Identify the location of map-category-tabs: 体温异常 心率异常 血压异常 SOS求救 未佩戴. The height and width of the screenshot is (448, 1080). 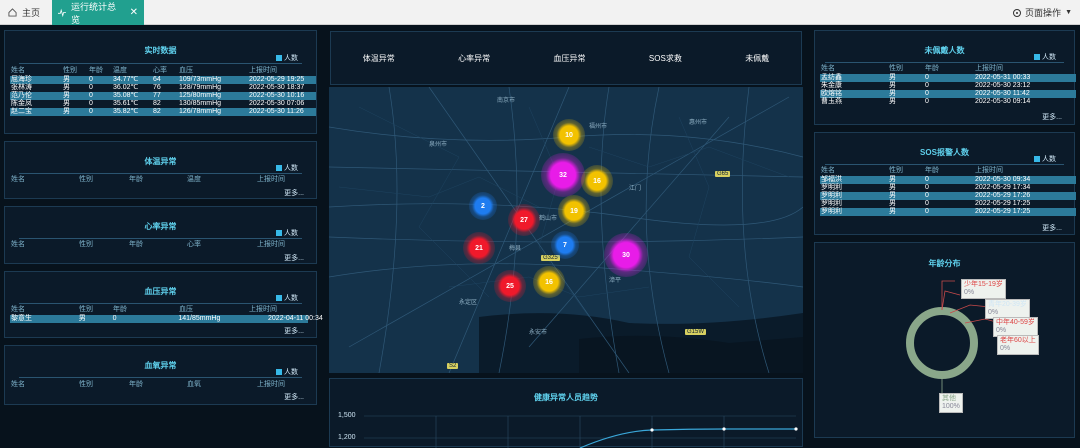
(566, 58).